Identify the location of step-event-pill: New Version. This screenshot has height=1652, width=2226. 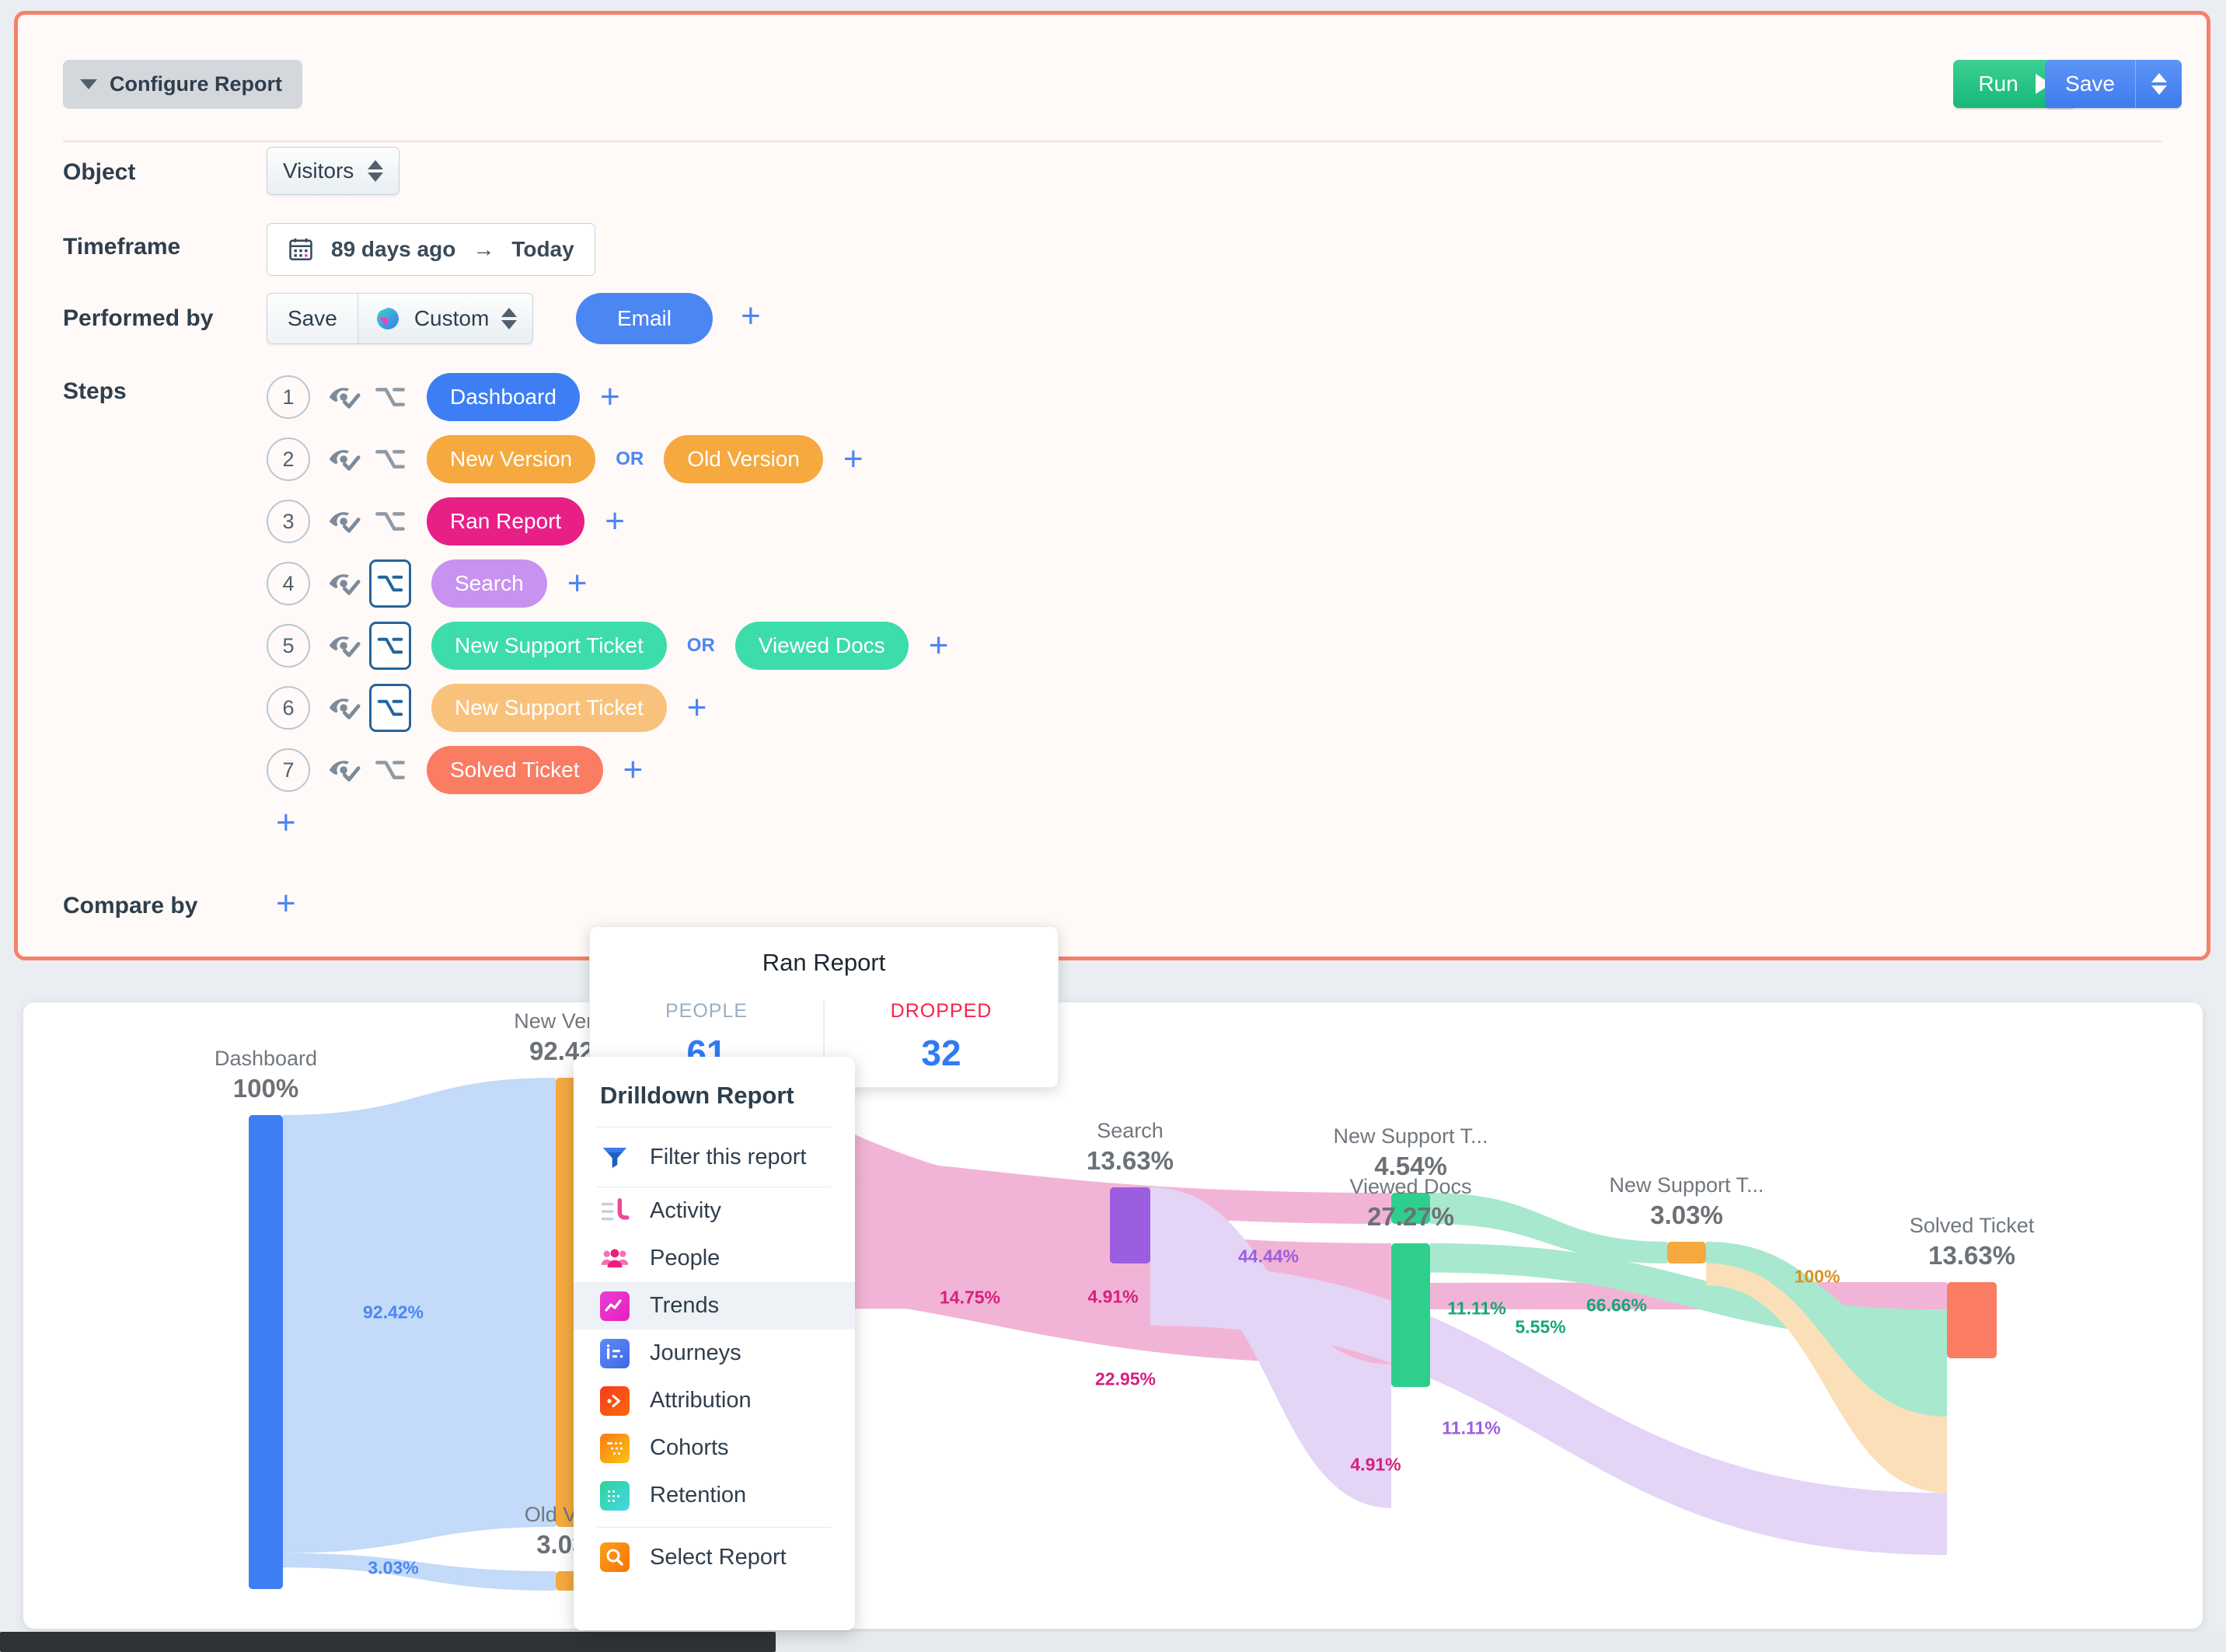
(511, 459).